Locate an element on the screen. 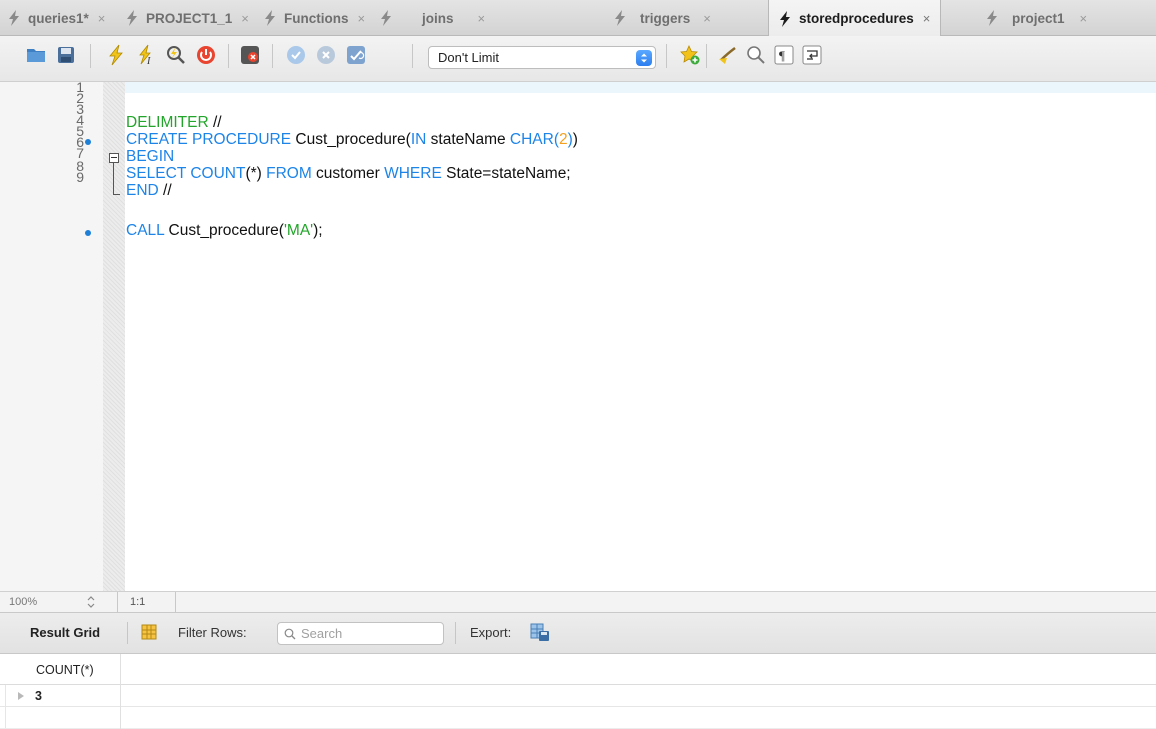 This screenshot has height=729, width=1156. find-icon is located at coordinates (756, 55).